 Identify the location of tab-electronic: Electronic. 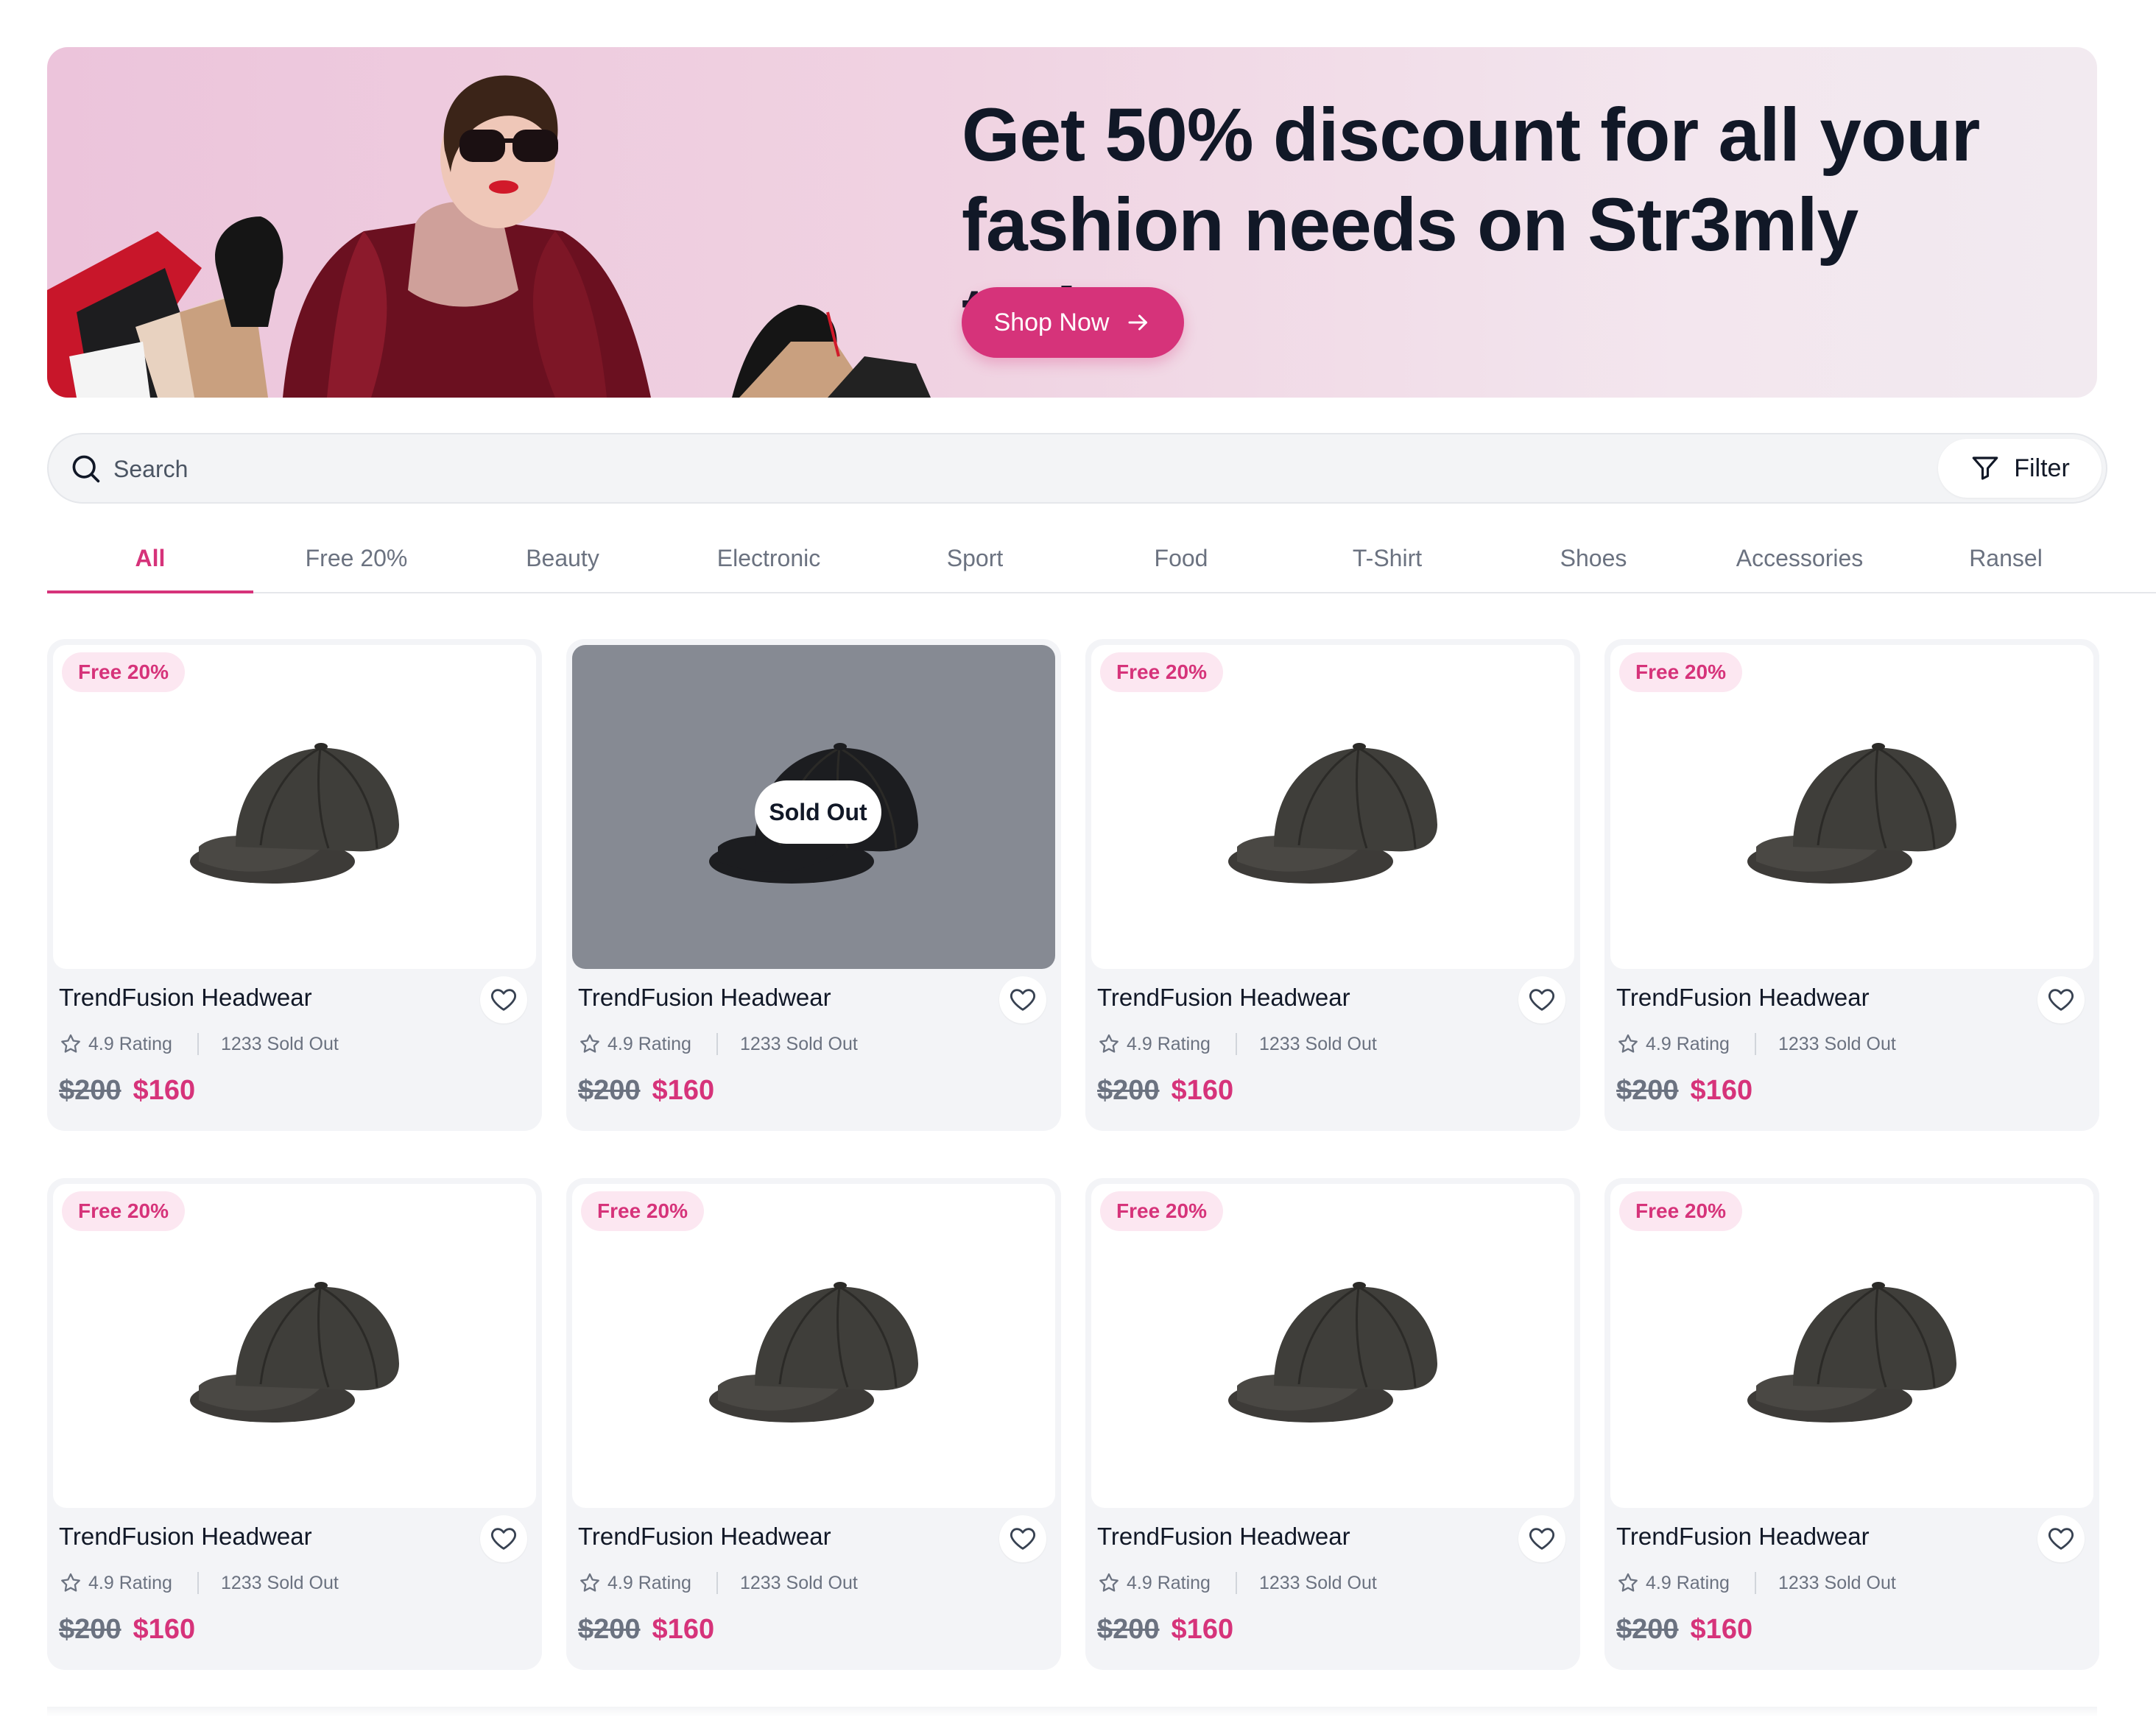
(769, 558).